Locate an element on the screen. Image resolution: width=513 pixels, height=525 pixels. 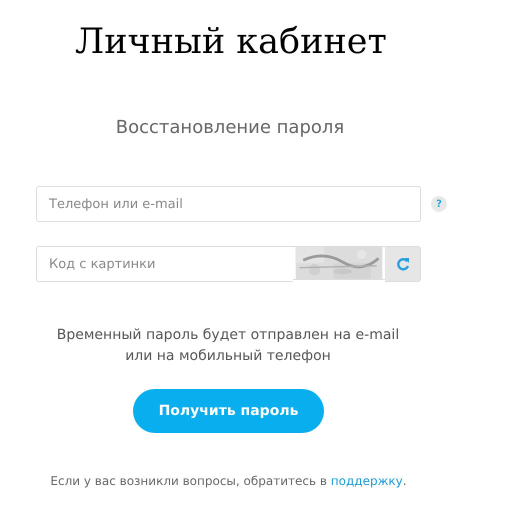
captcha-field: Код с картинки is located at coordinates (164, 264).